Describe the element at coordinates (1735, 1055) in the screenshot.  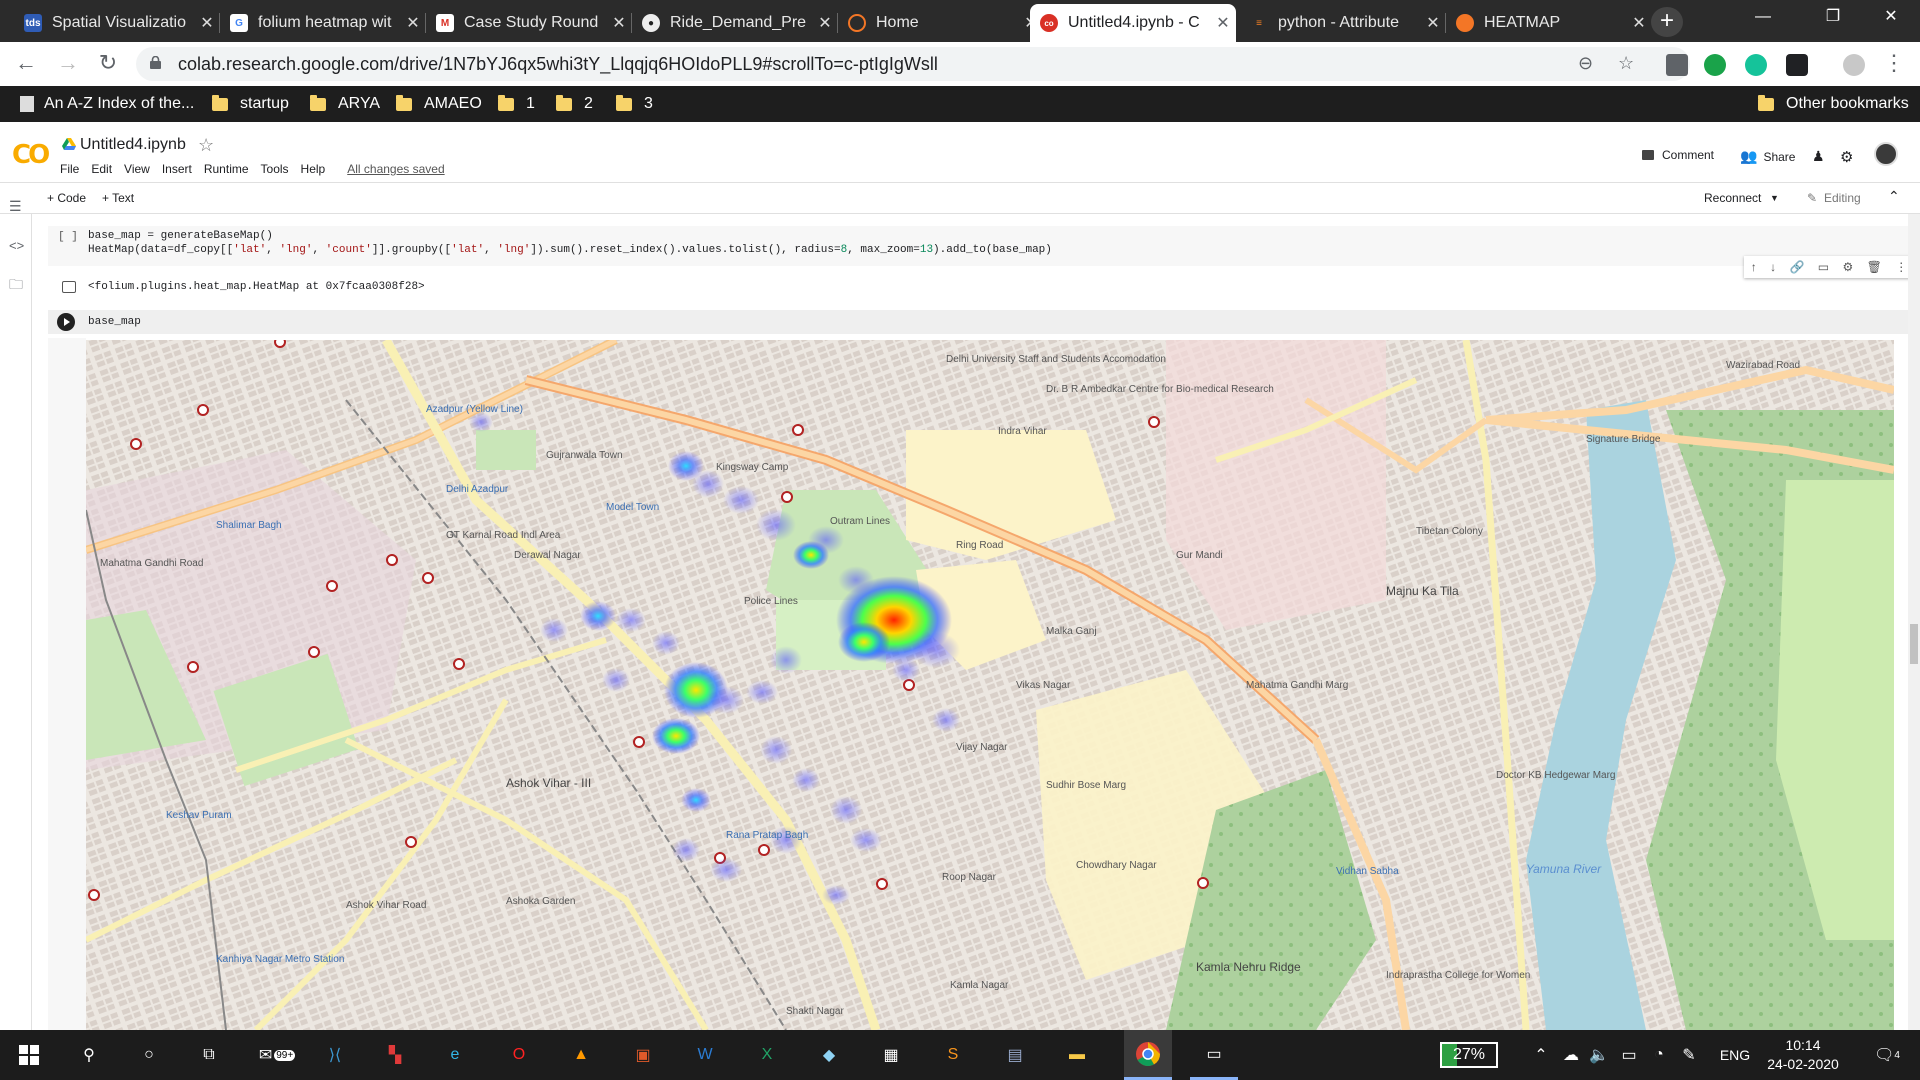
I see `language-indicator: ENG` at that location.